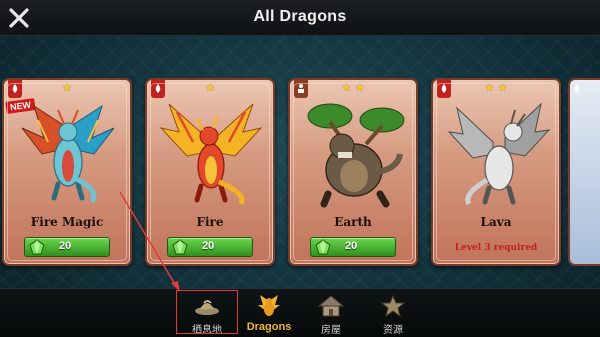  I want to click on dragon-card-fire: ★ Fire 20, so click(210, 172).